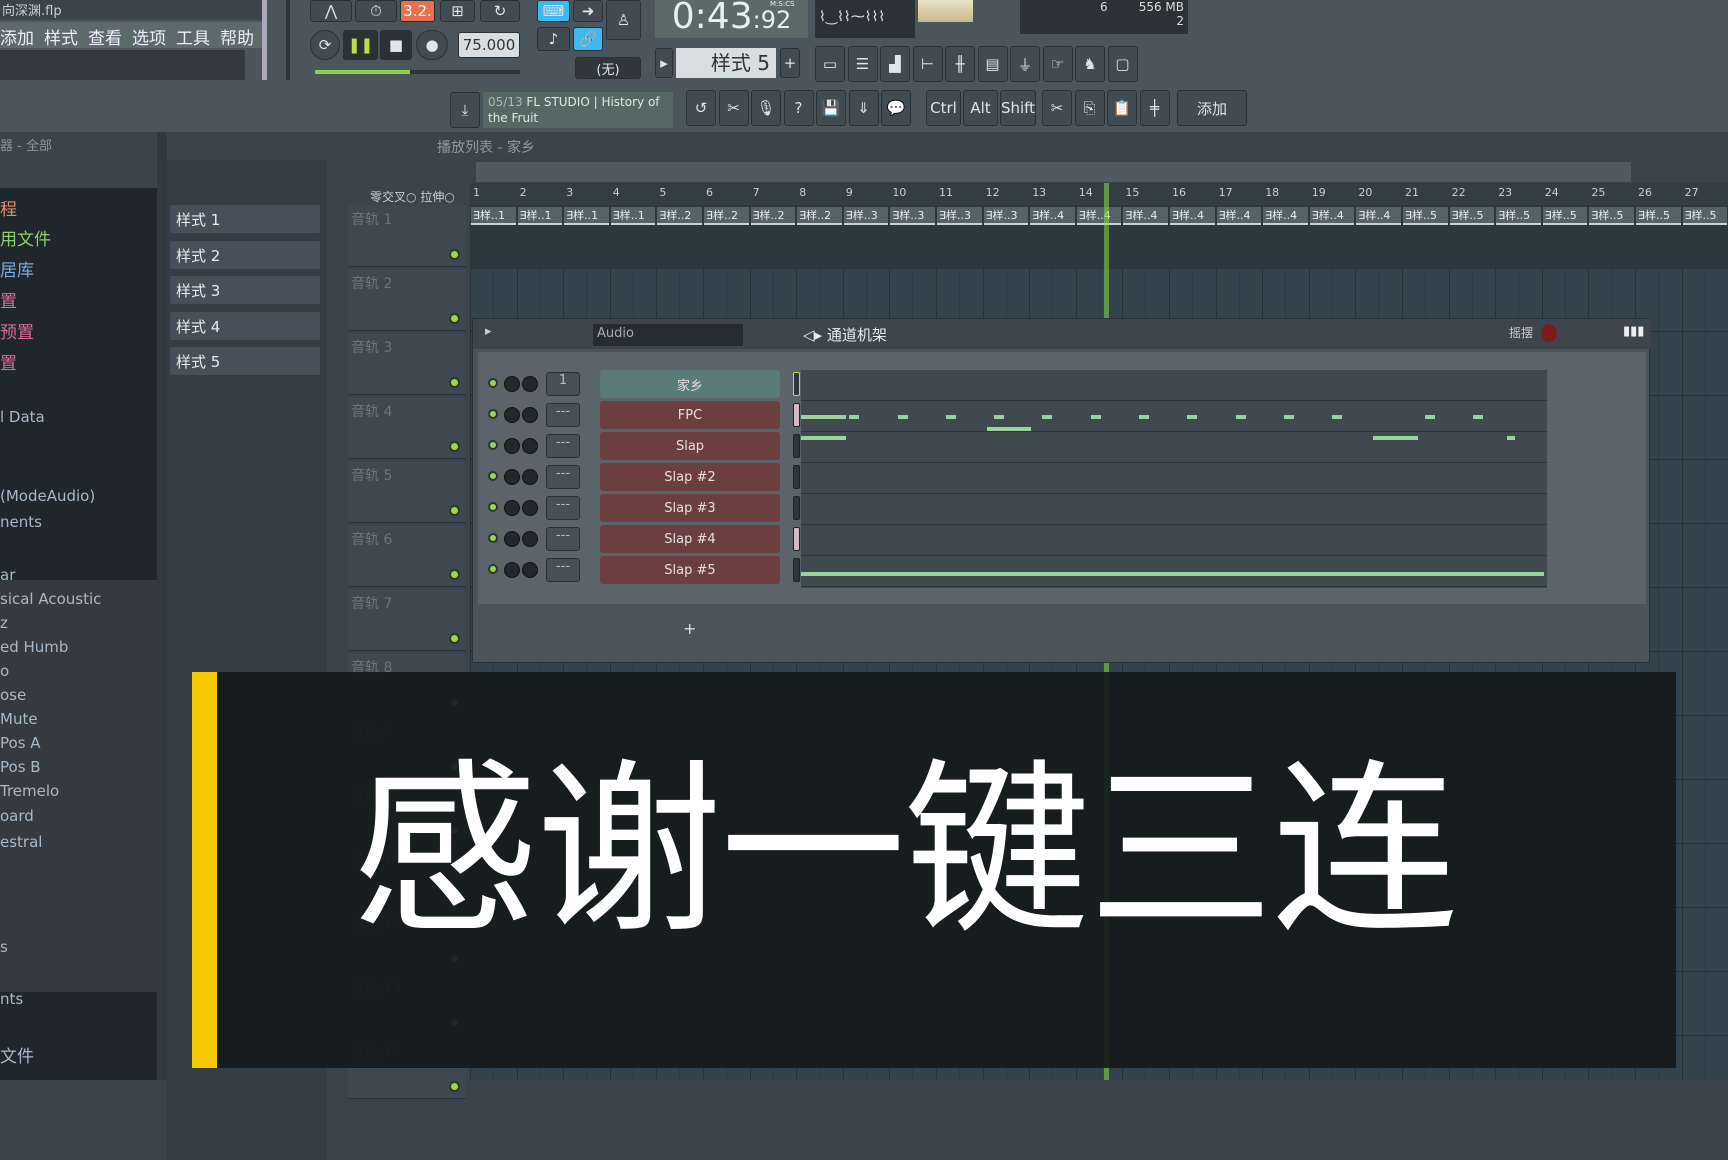  What do you see at coordinates (21, 522) in the screenshot?
I see `browser-item: nents` at bounding box center [21, 522].